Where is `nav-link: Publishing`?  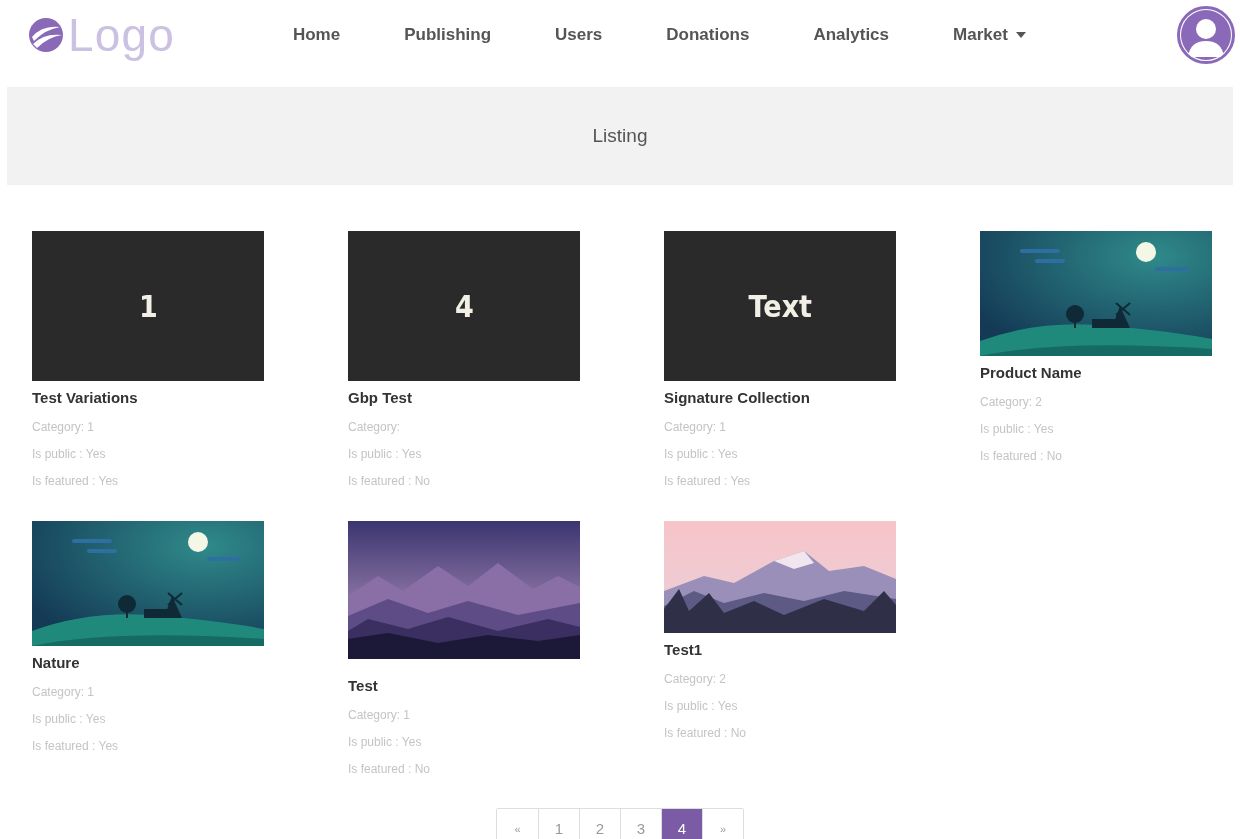 nav-link: Publishing is located at coordinates (448, 35).